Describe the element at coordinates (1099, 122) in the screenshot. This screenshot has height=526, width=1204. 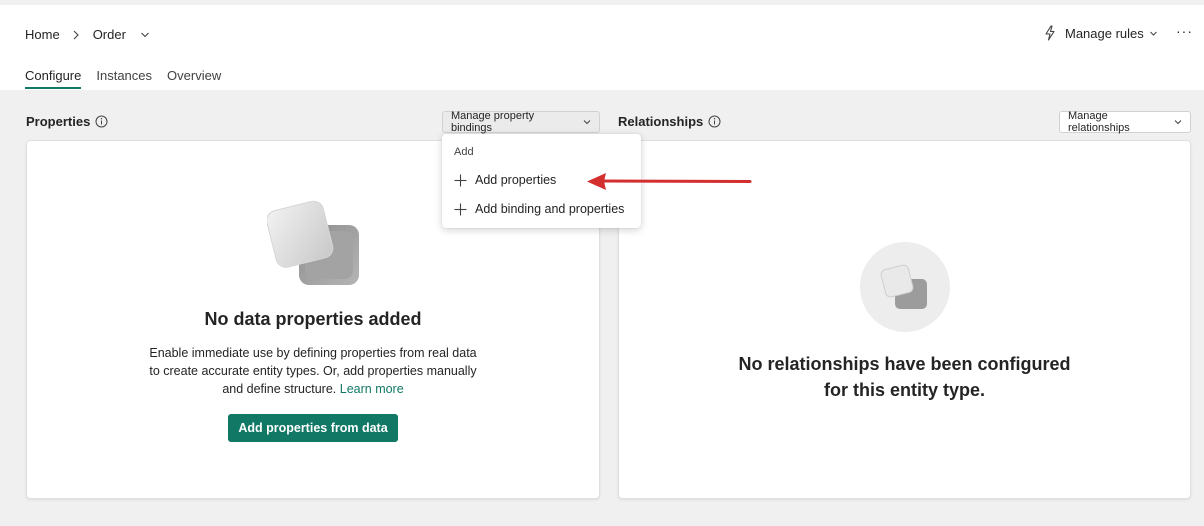
I see `manage-relationships-label: Manage relationships` at that location.